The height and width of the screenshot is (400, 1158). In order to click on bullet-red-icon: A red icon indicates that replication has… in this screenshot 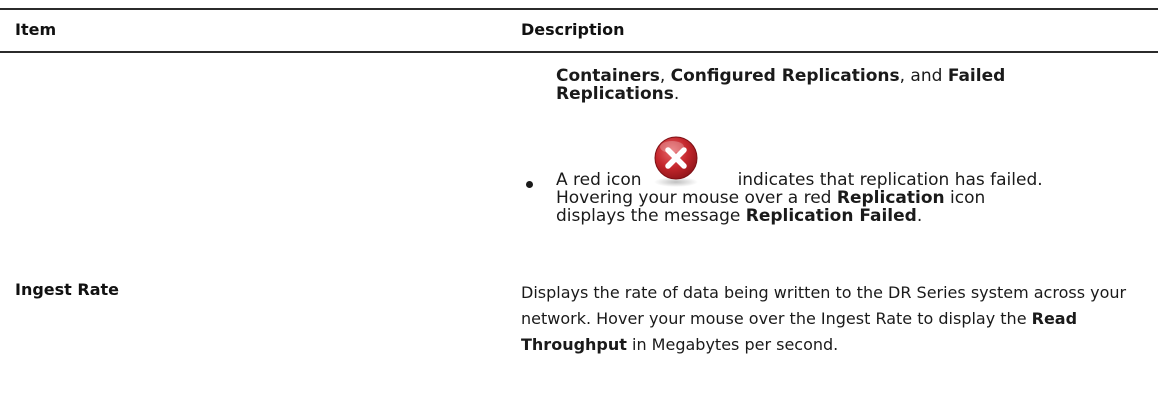, I will do `click(856, 198)`.